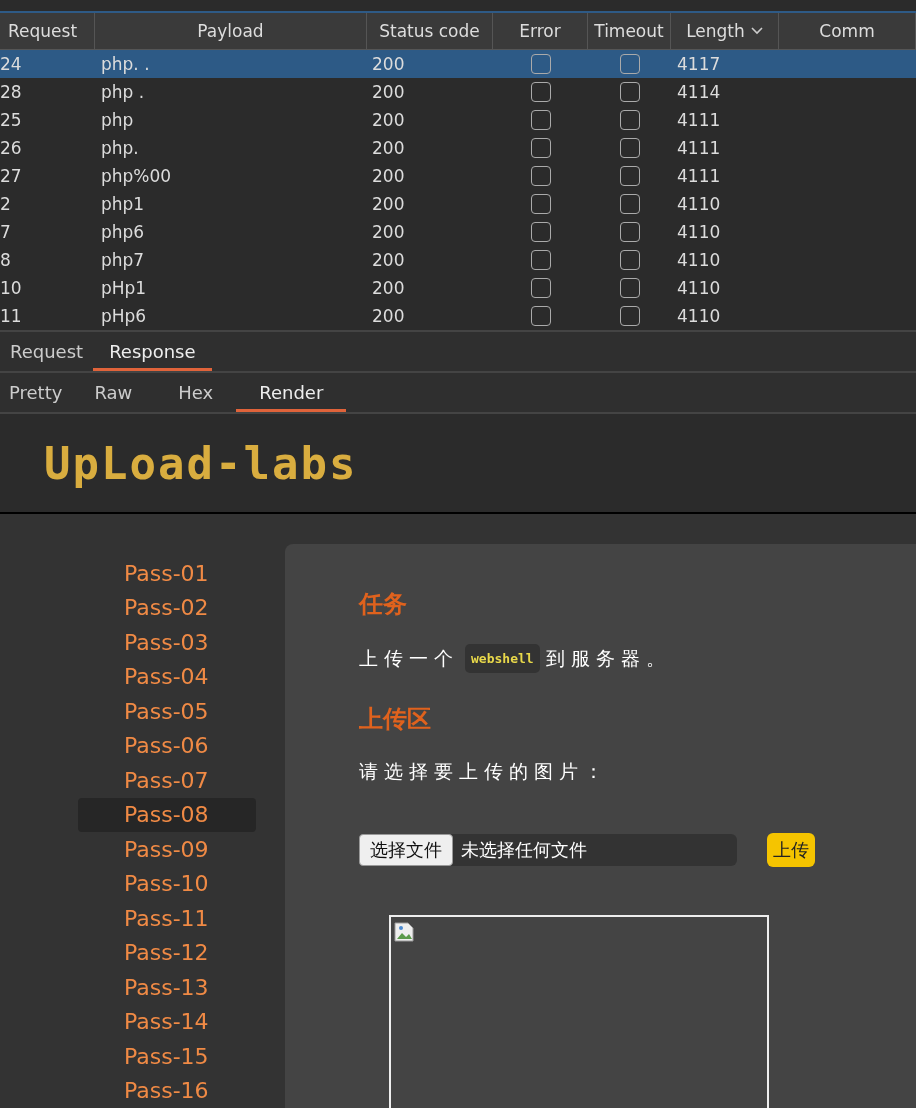 The width and height of the screenshot is (916, 1108). Describe the element at coordinates (123, 260) in the screenshot. I see `table-cell: php7` at that location.